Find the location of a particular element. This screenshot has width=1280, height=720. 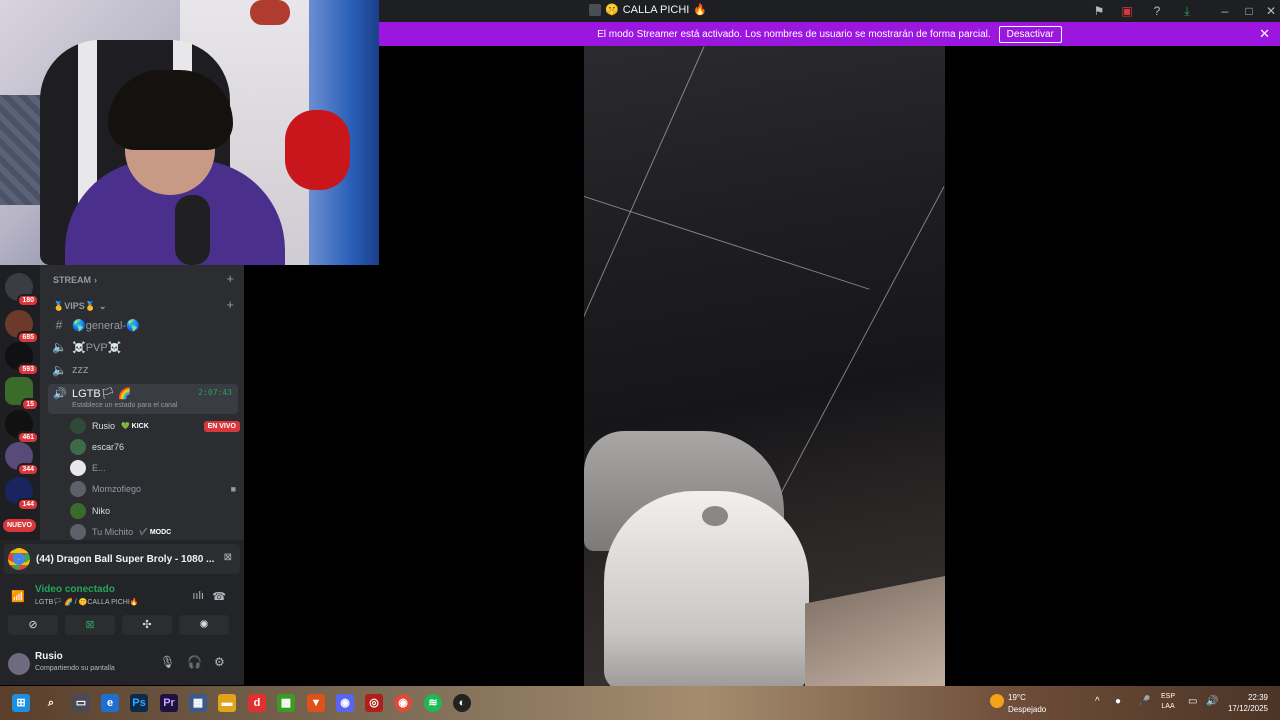

brave-icon: ▼ is located at coordinates (316, 703).